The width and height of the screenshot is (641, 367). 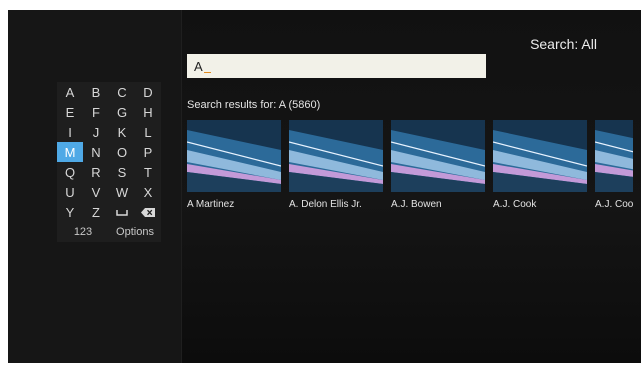 What do you see at coordinates (254, 105) in the screenshot?
I see `results-title: Search results for: A (5860)` at bounding box center [254, 105].